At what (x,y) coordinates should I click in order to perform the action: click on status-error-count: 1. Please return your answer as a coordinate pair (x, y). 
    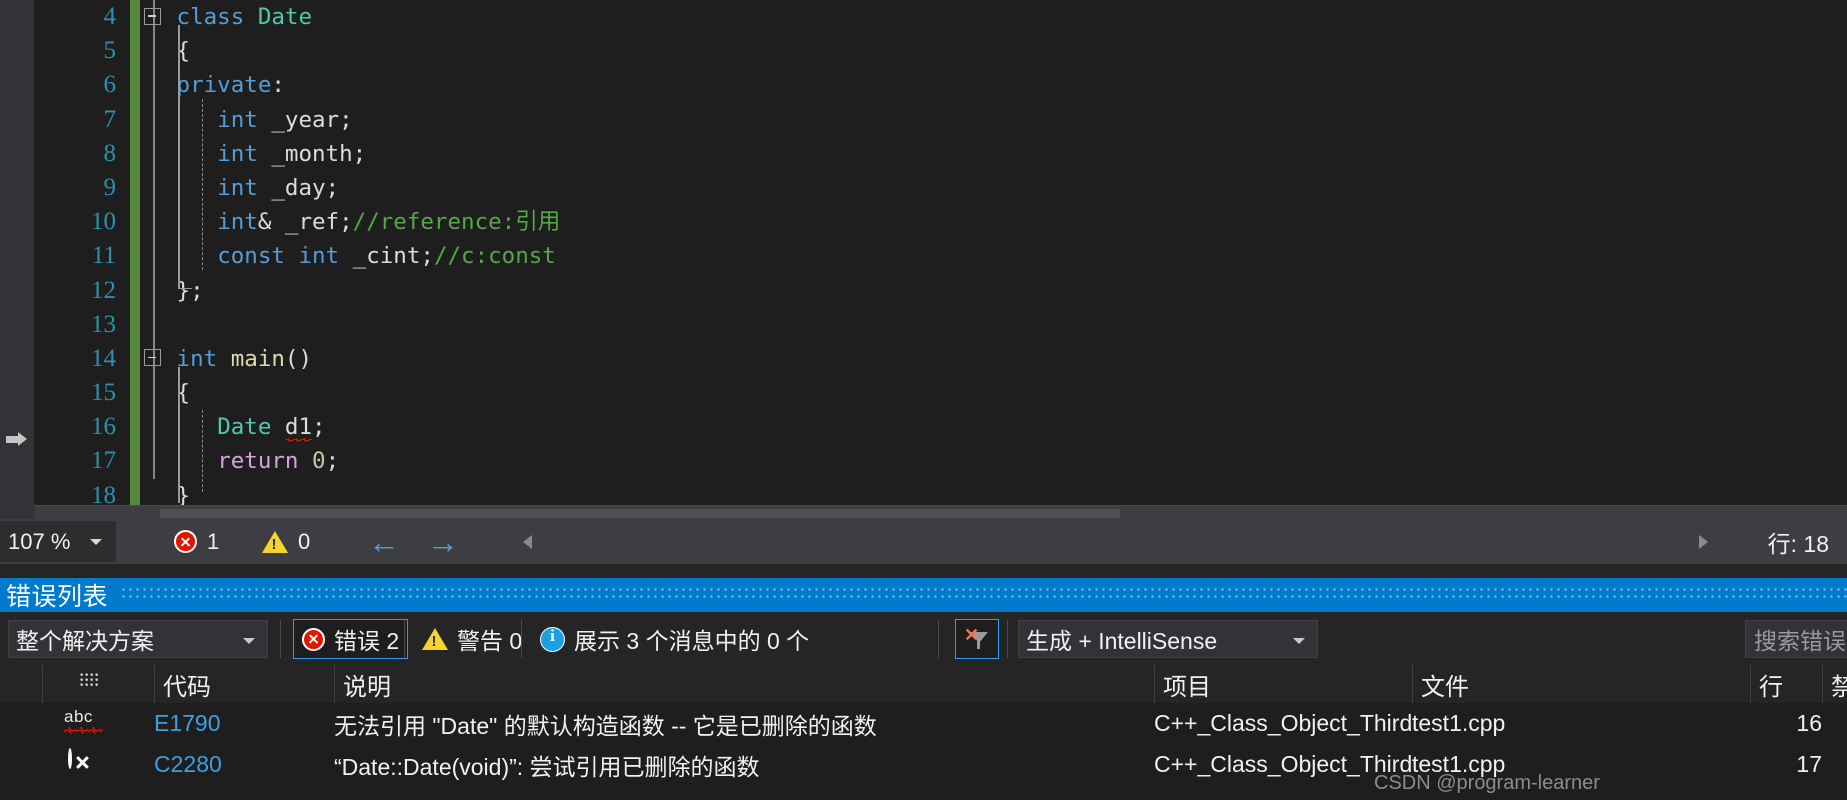
    Looking at the image, I should click on (196, 541).